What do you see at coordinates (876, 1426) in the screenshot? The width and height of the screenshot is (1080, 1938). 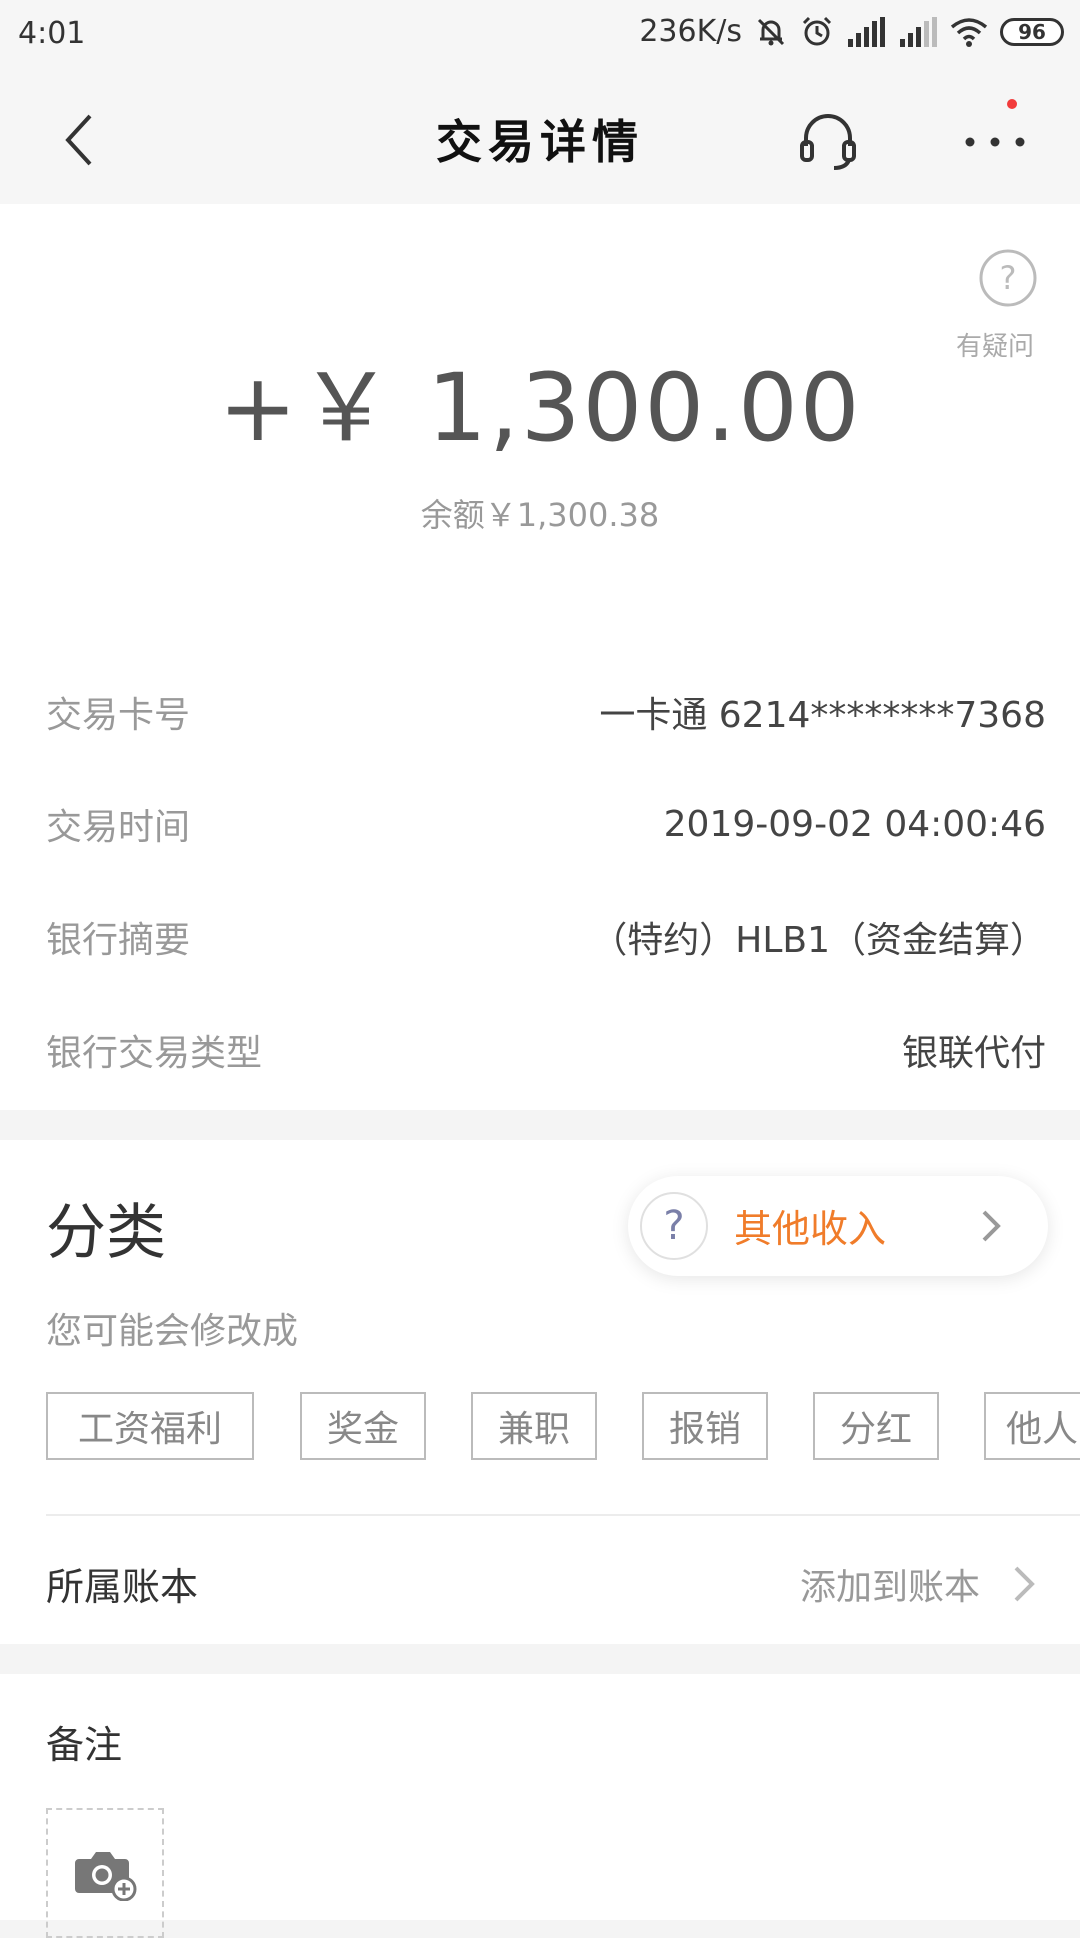 I see `tag-dividend: 分红` at bounding box center [876, 1426].